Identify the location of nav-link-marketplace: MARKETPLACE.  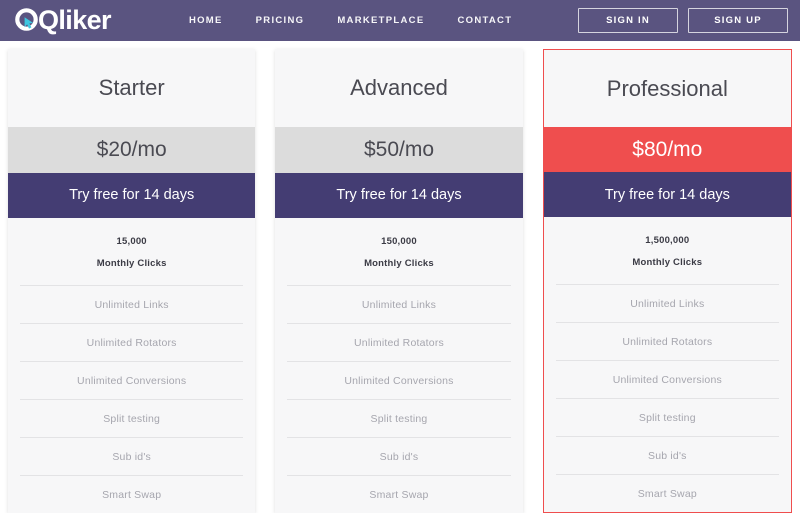
(380, 20).